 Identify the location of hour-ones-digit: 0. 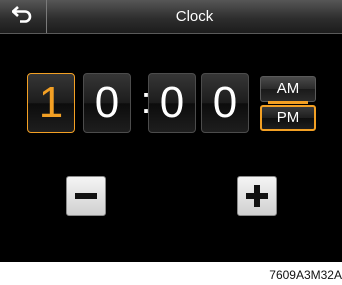
(107, 103).